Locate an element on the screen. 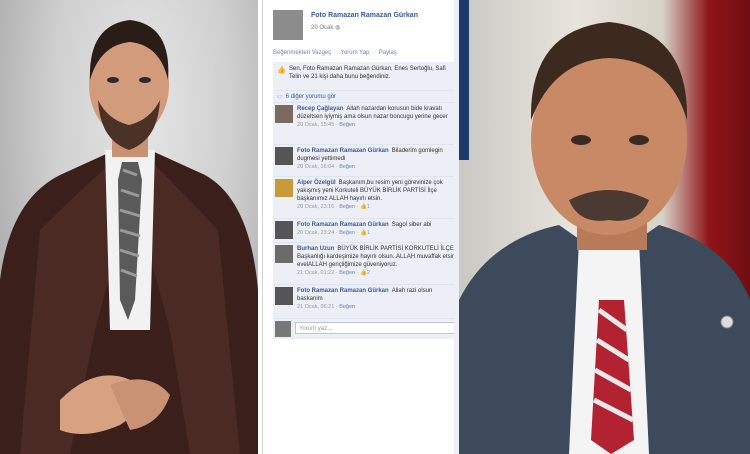  share-link: Paylaş is located at coordinates (388, 53).